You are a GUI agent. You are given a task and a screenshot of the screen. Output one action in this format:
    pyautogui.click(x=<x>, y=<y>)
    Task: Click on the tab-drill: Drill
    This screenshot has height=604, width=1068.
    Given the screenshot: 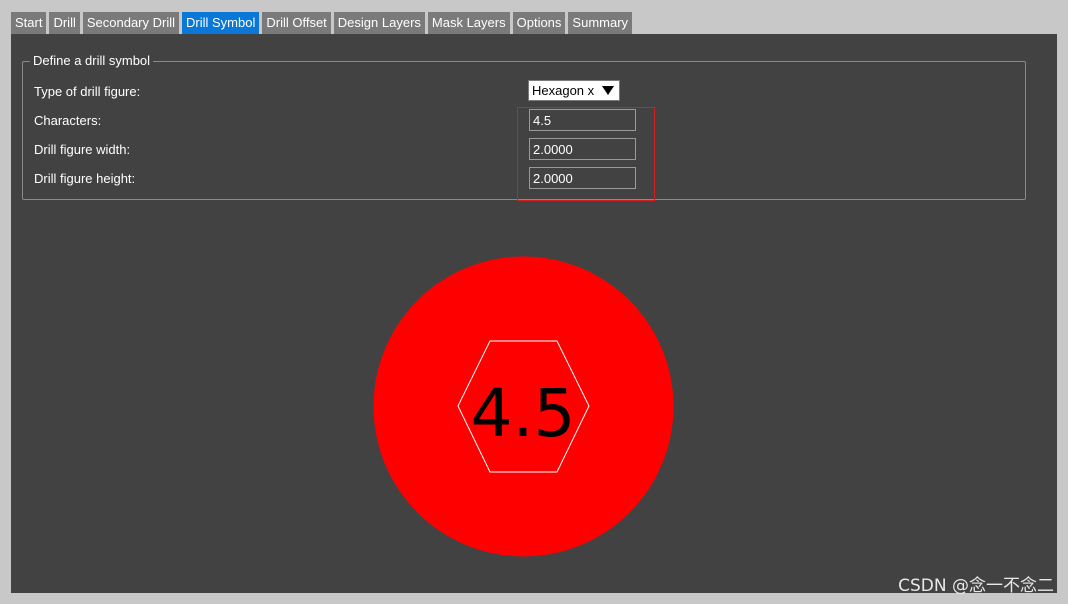 What is the action you would take?
    pyautogui.click(x=64, y=23)
    